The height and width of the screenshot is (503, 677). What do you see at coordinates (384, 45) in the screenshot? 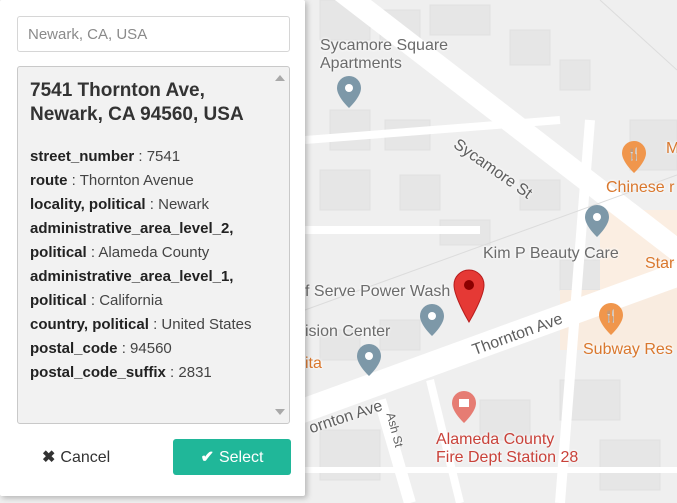
I see `map-label-sycamore-apartments: Sycamore Square` at bounding box center [384, 45].